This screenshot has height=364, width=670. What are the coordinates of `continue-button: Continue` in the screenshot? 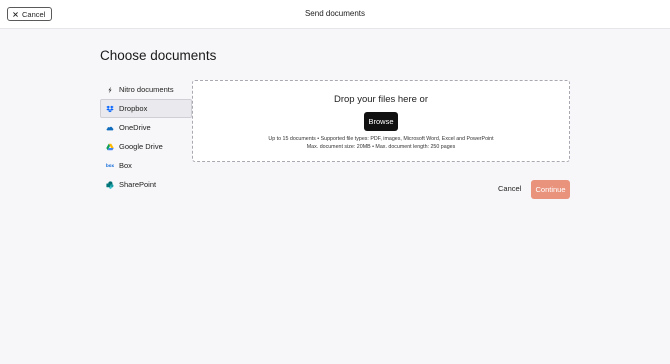 It's located at (550, 189).